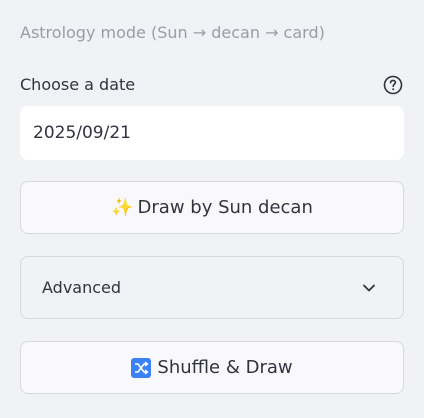 The width and height of the screenshot is (424, 418). What do you see at coordinates (122, 207) in the screenshot?
I see `sparkles-icon: ✨` at bounding box center [122, 207].